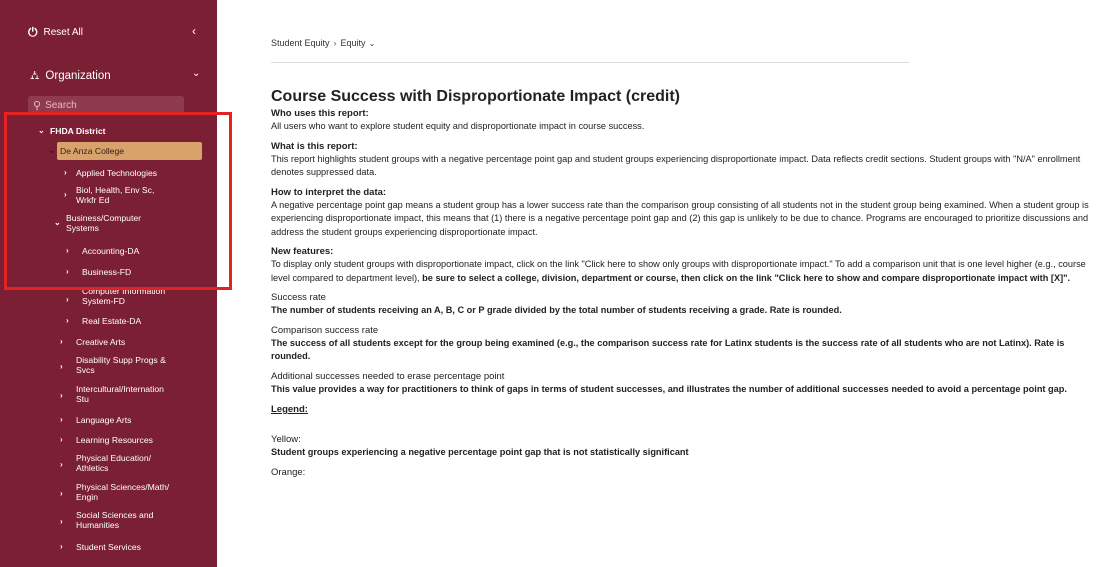 The image size is (1116, 567). Describe the element at coordinates (288, 472) in the screenshot. I see `orange-heading: Orange:` at that location.